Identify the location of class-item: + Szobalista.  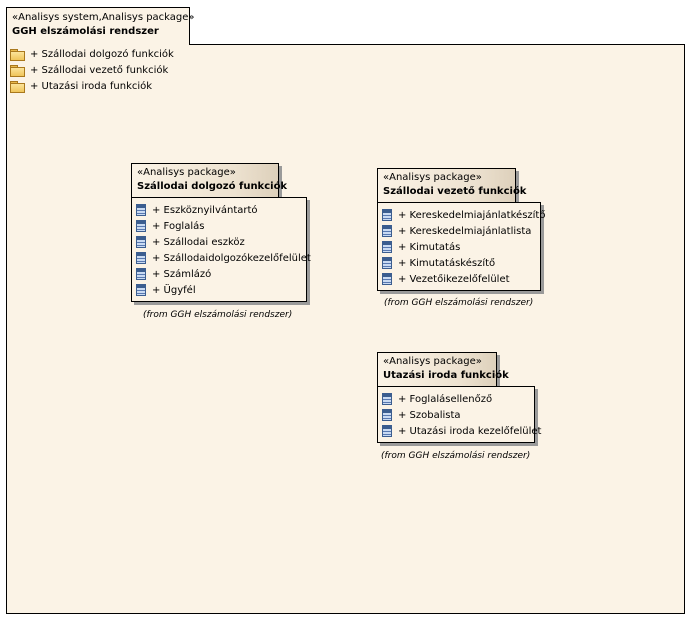
(421, 415).